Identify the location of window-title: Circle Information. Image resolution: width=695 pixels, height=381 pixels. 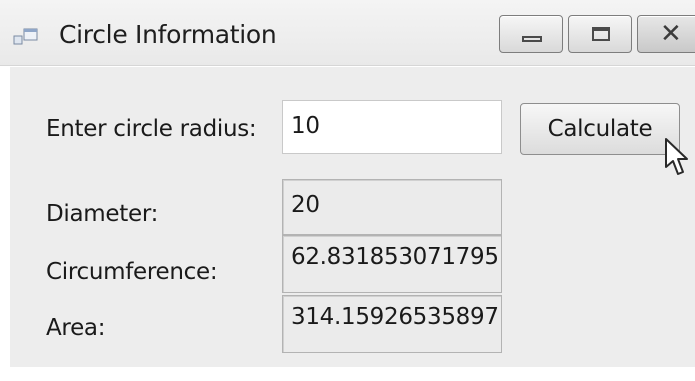
(168, 34).